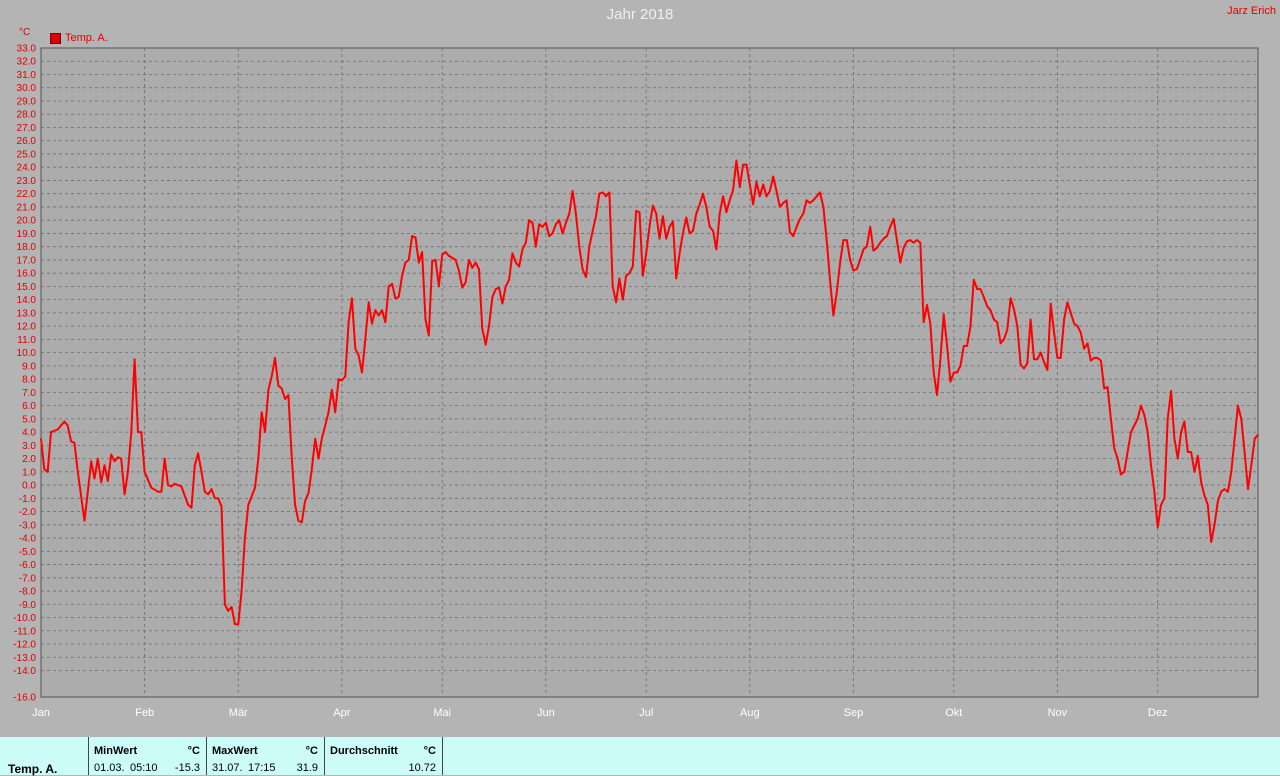  What do you see at coordinates (1251, 11) in the screenshot?
I see `author-label: Jarz Erich` at bounding box center [1251, 11].